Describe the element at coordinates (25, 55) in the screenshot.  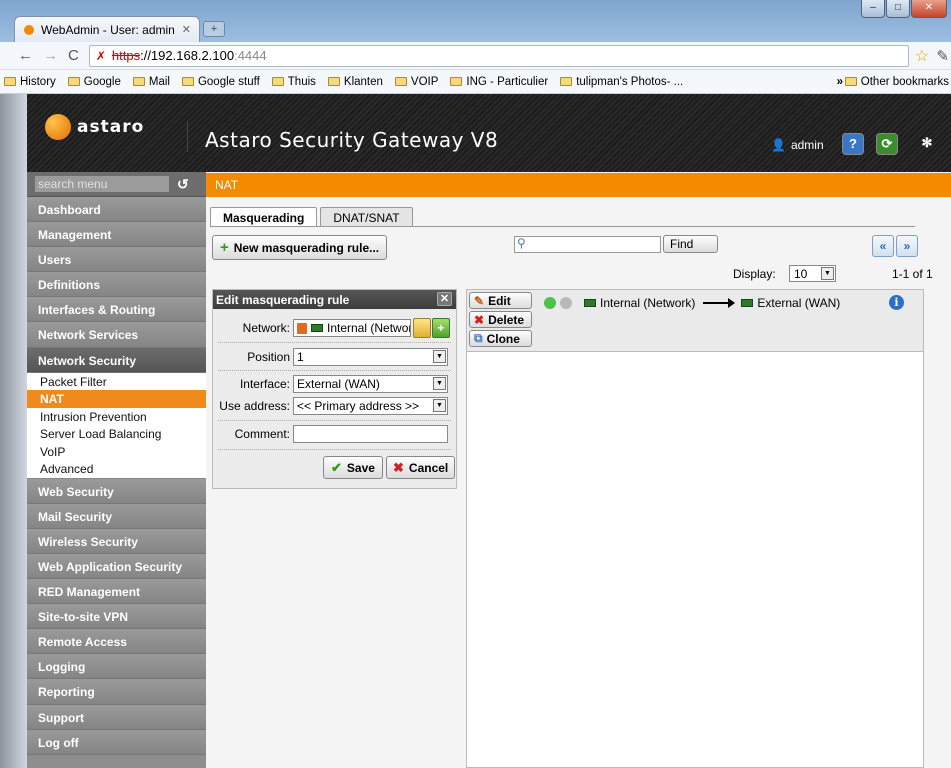
I see `back-icon: ←` at that location.